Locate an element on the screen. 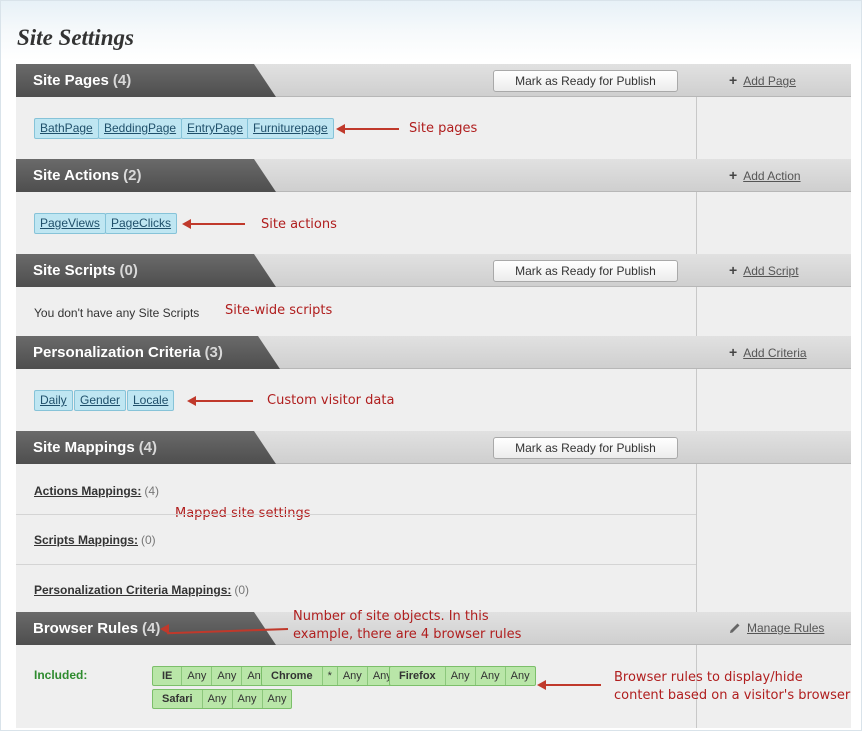 Image resolution: width=862 pixels, height=731 pixels. add-script-link: Add Script is located at coordinates (770, 271).